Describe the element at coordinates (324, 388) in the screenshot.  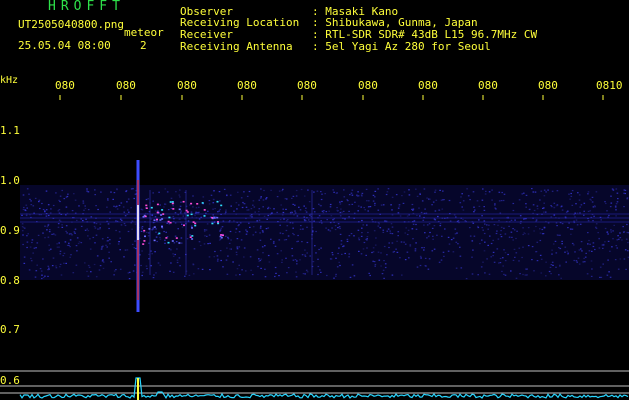
I see `spectrum-trace` at that location.